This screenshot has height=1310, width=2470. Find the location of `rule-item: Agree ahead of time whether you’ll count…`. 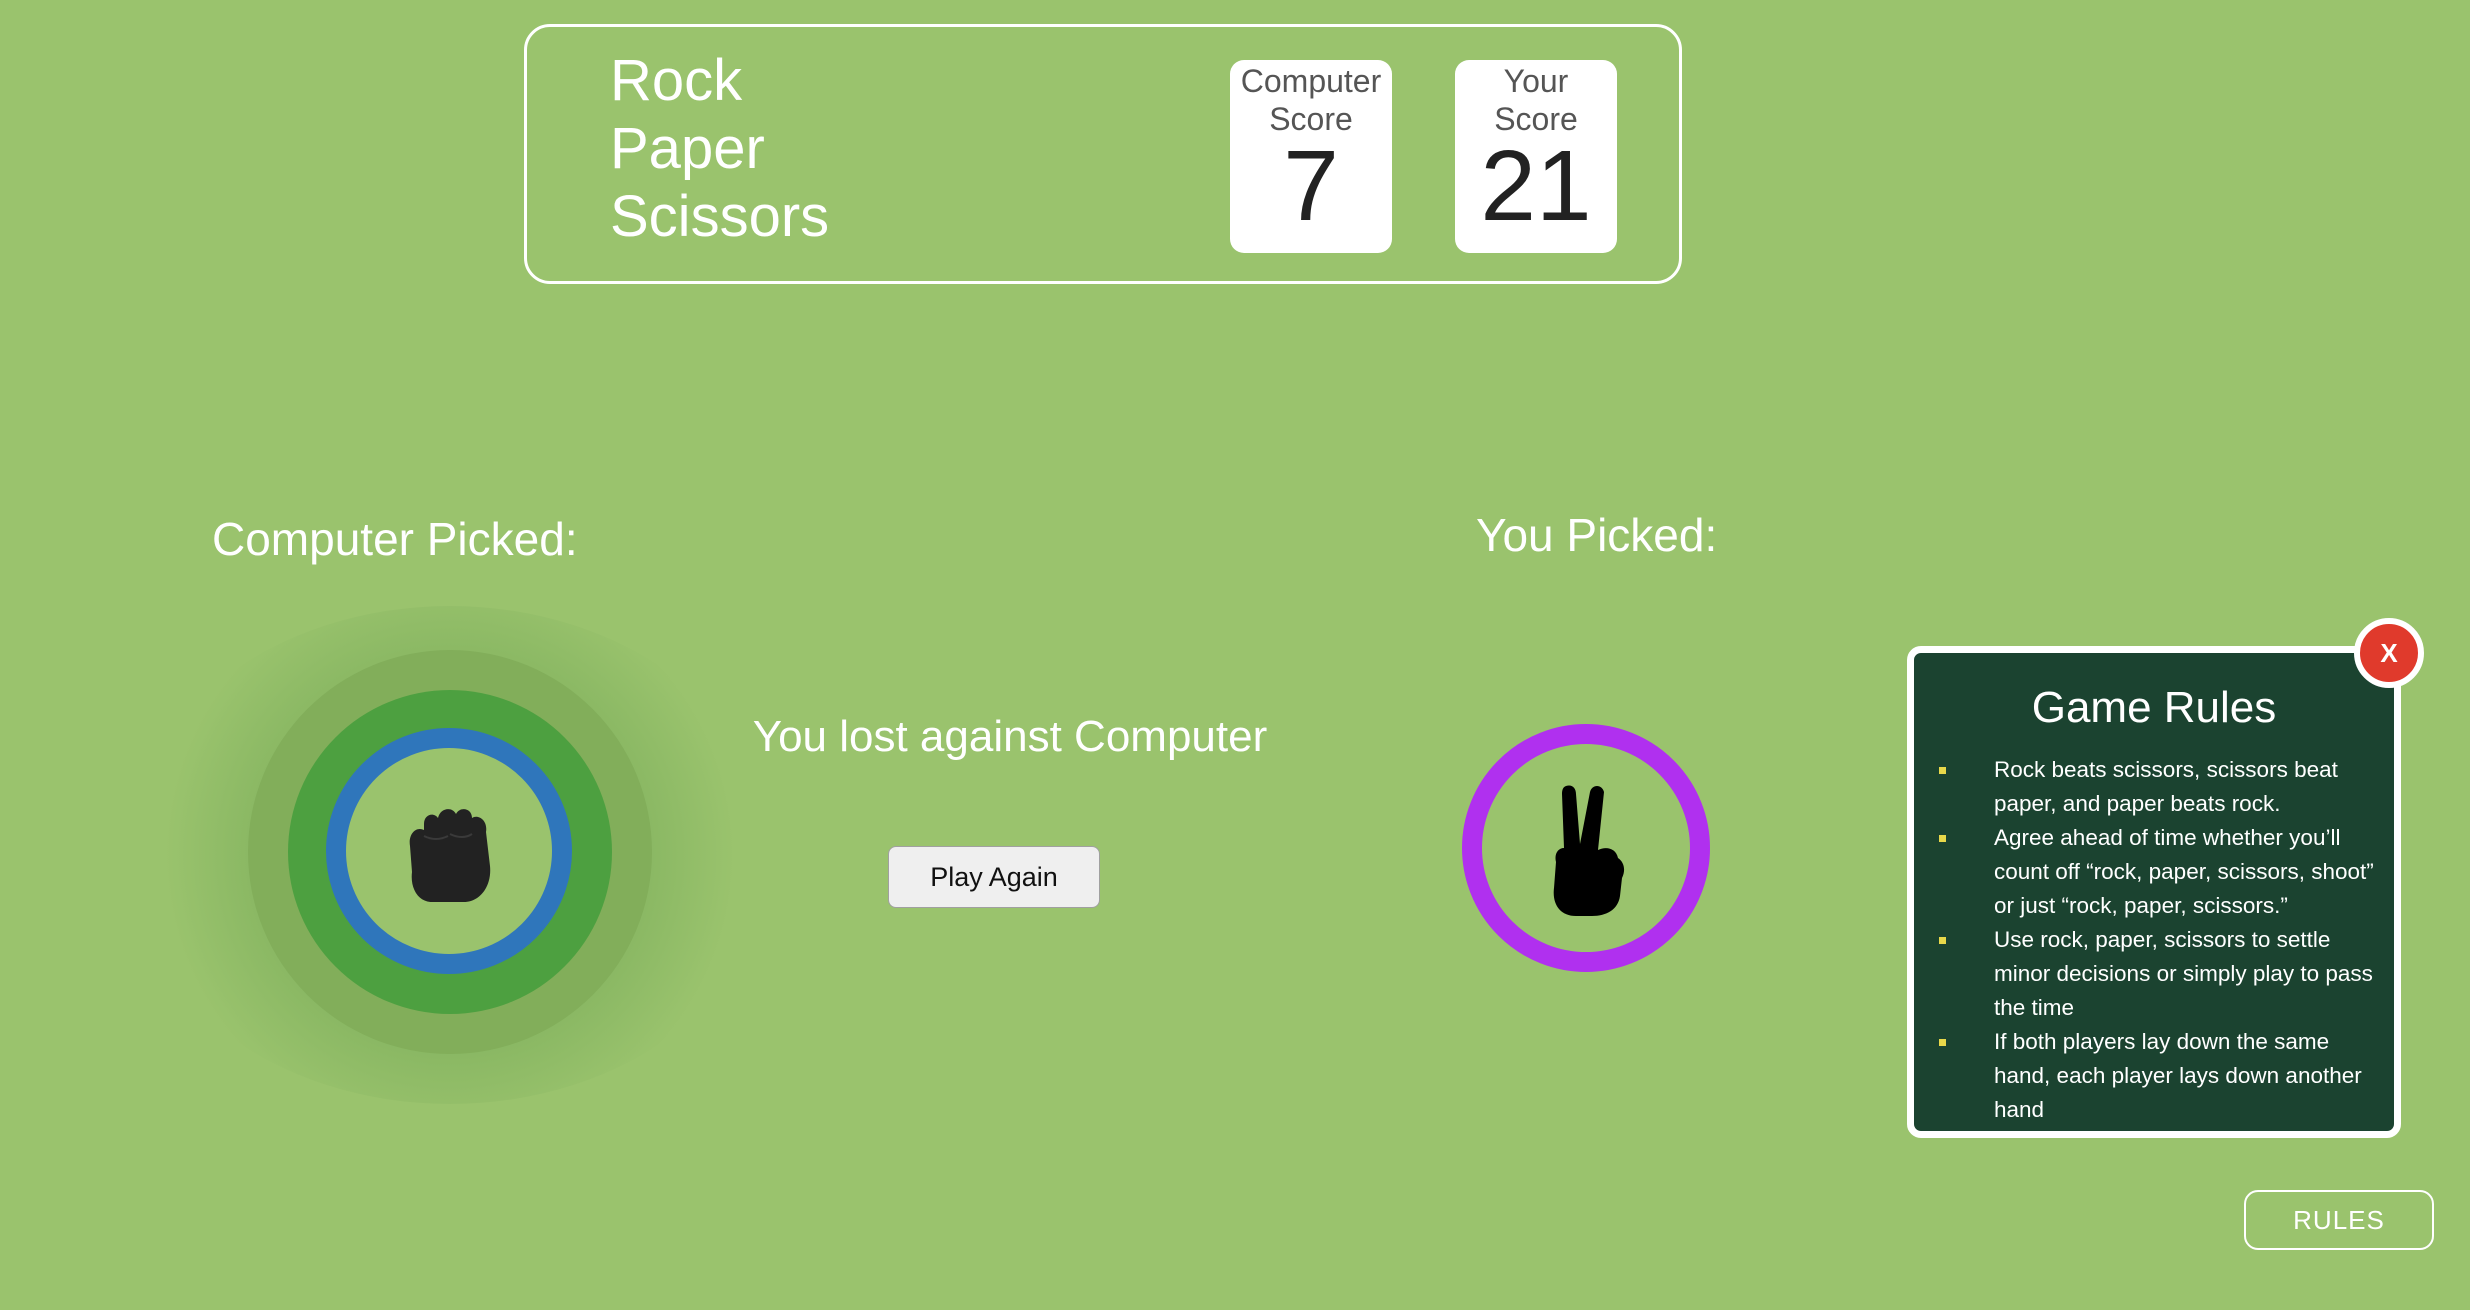

rule-item: Agree ahead of time whether you’ll count… is located at coordinates (2162, 872).